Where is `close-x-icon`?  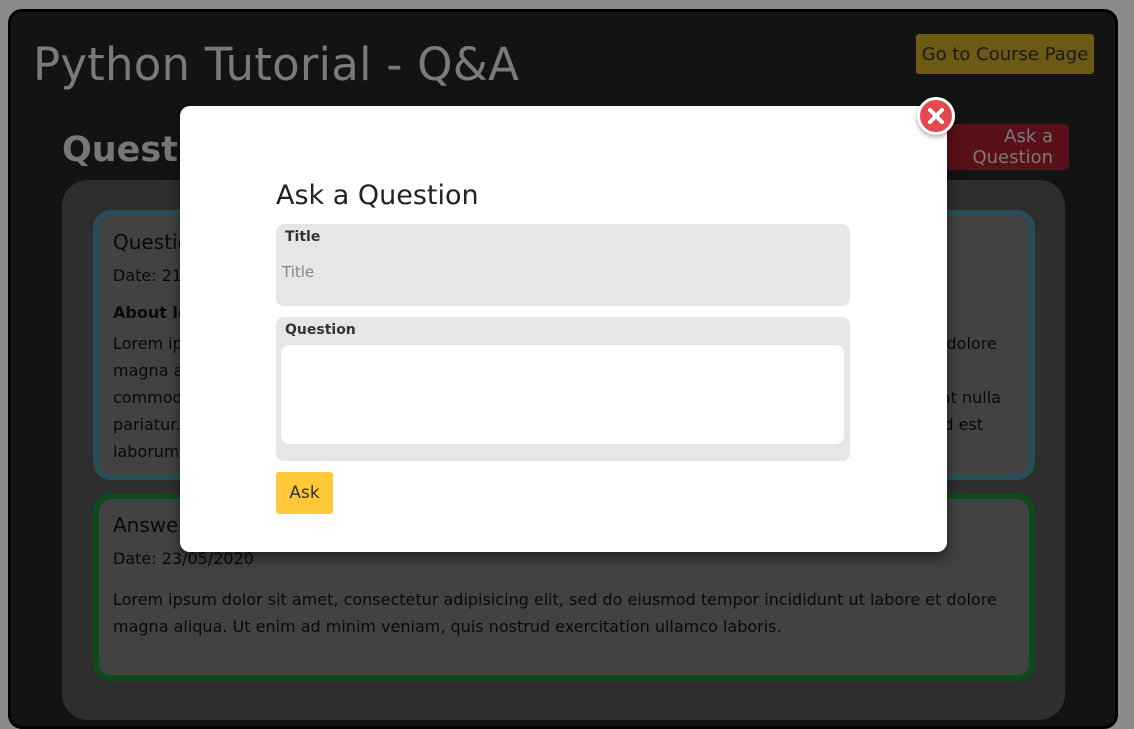
close-x-icon is located at coordinates (936, 116).